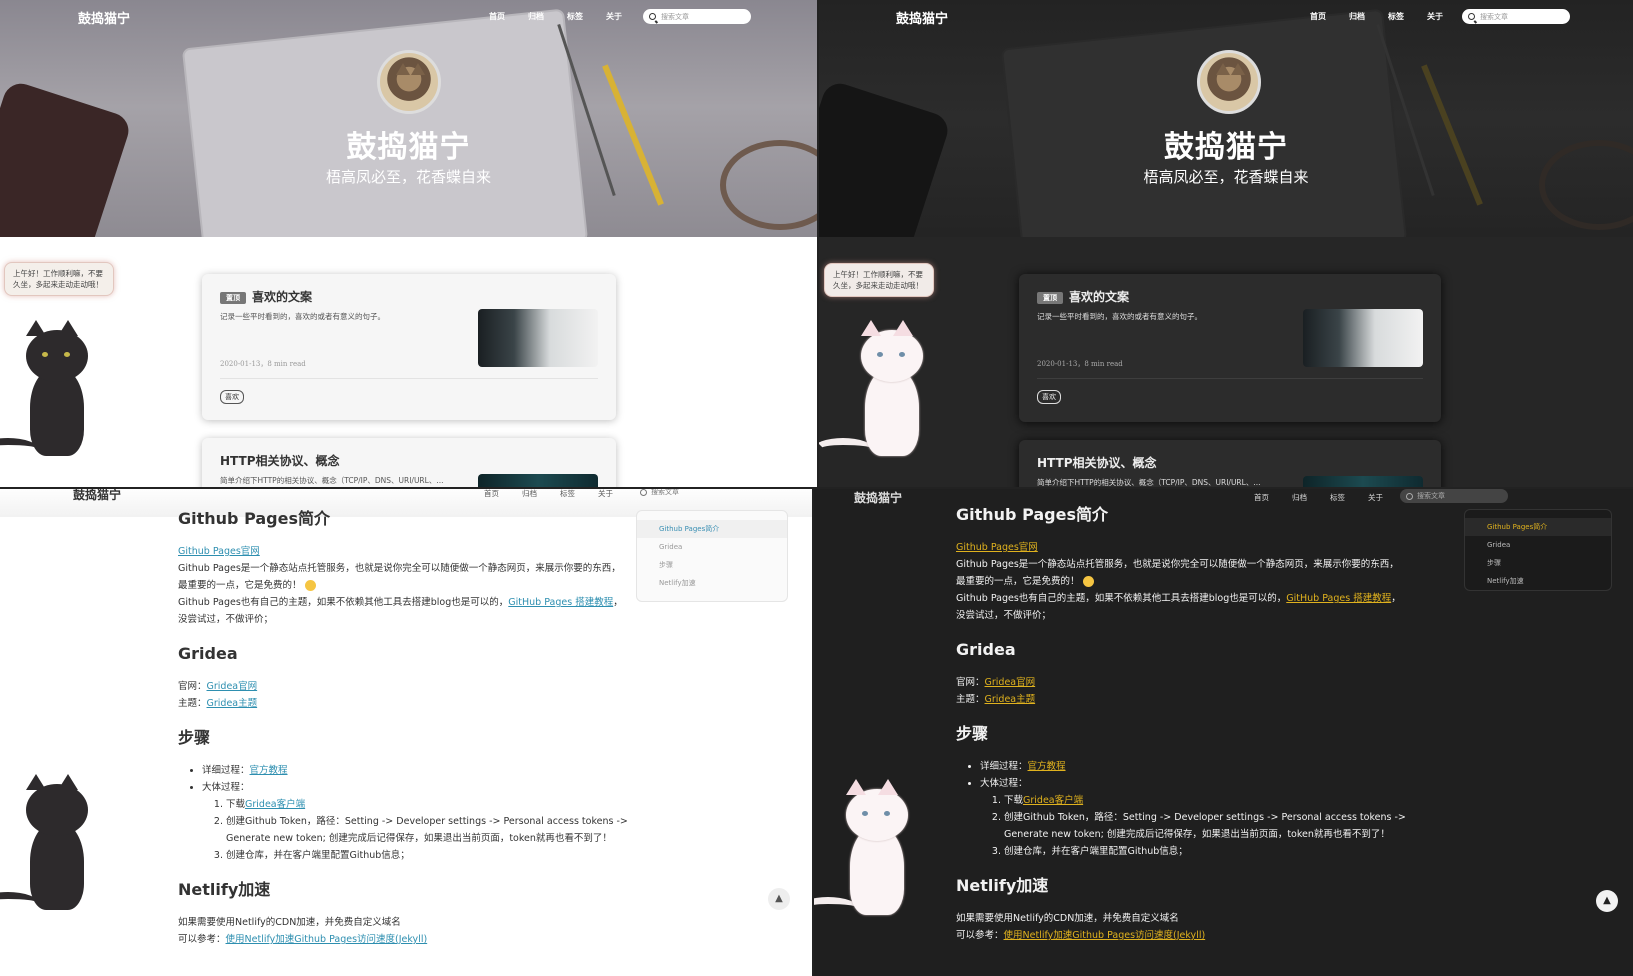 This screenshot has height=976, width=1633. I want to click on avatar, so click(1229, 82).